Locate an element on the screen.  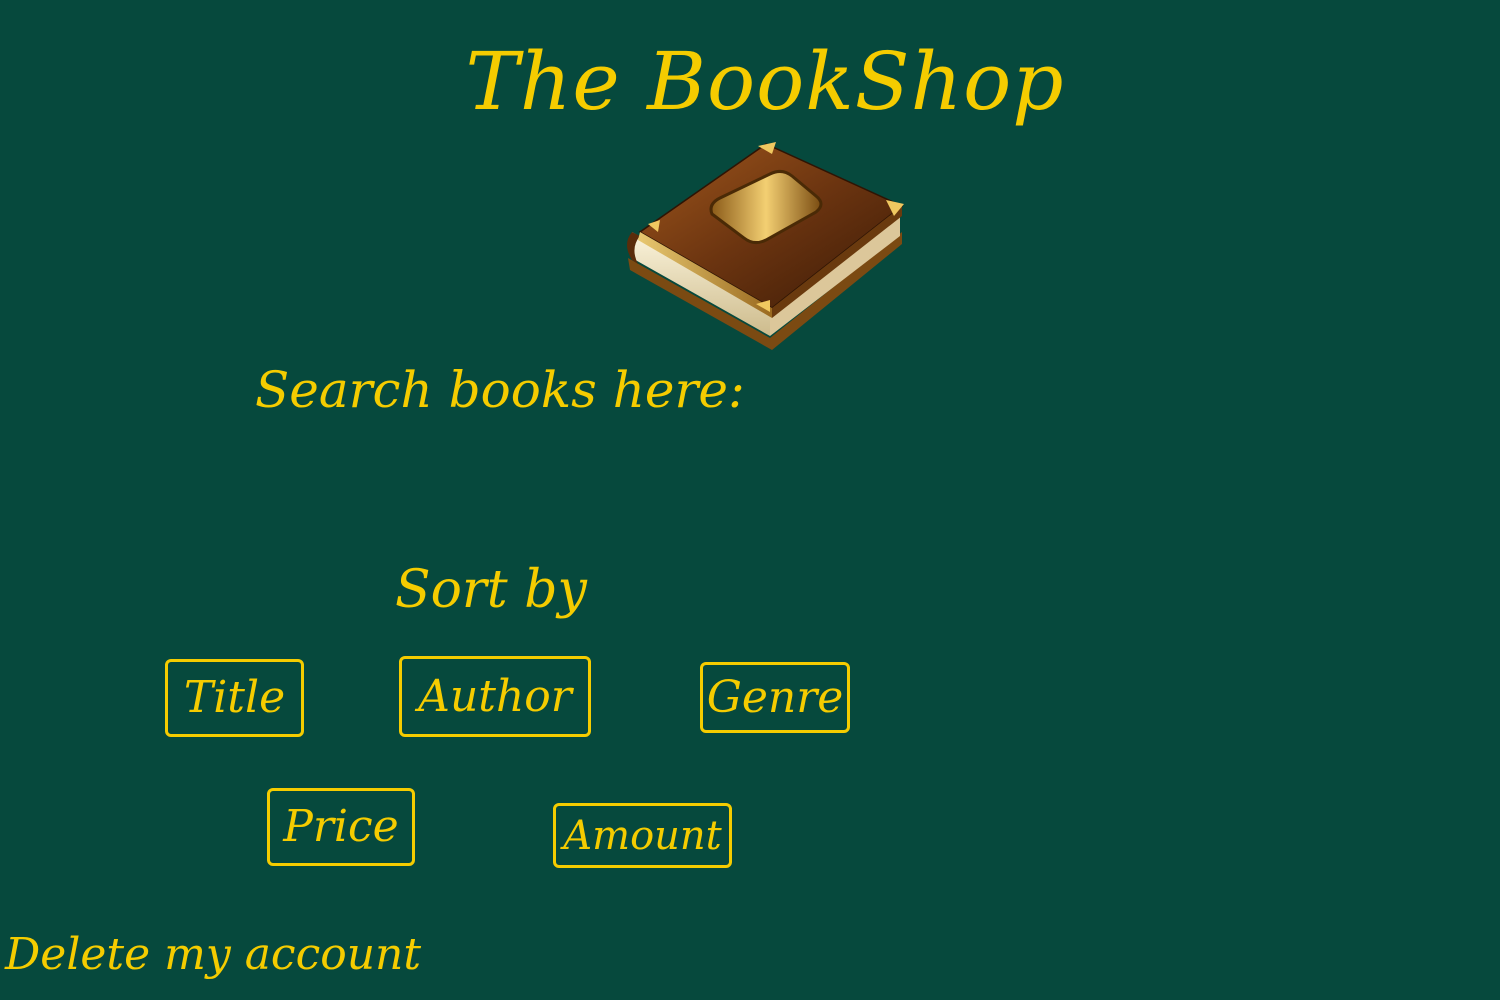
sort-by-author-button: Author is located at coordinates (495, 696).